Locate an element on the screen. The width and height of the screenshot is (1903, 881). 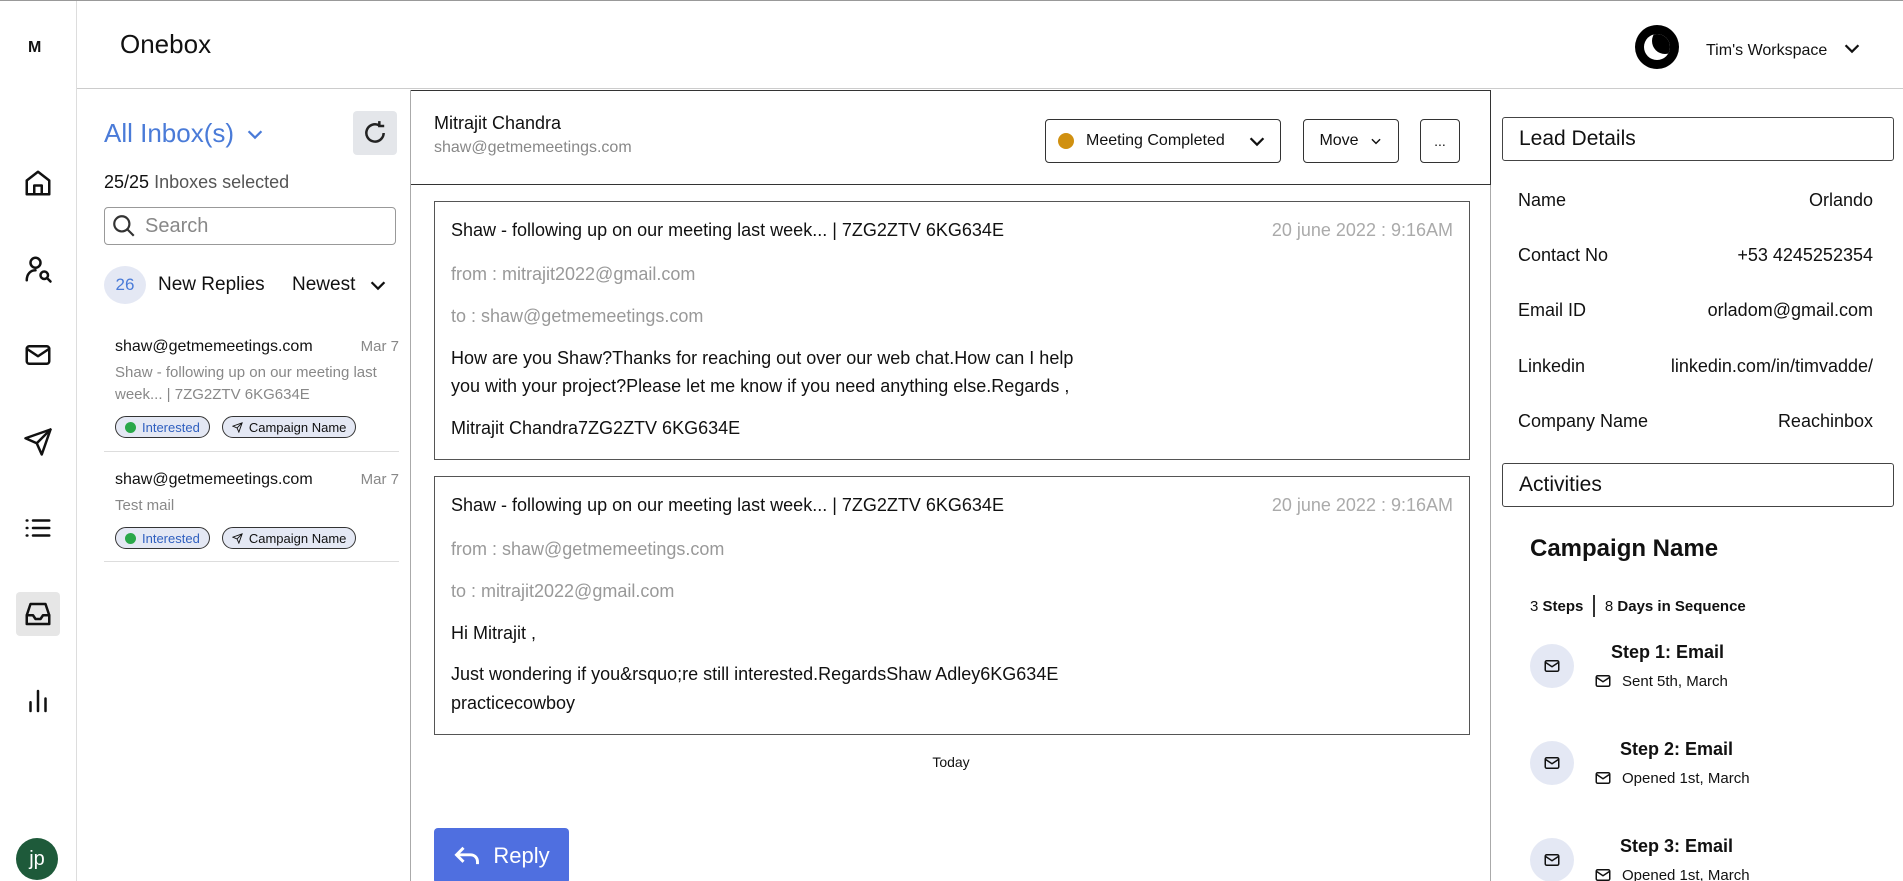
inbox-selector: All Inbox(s) is located at coordinates (185, 133).